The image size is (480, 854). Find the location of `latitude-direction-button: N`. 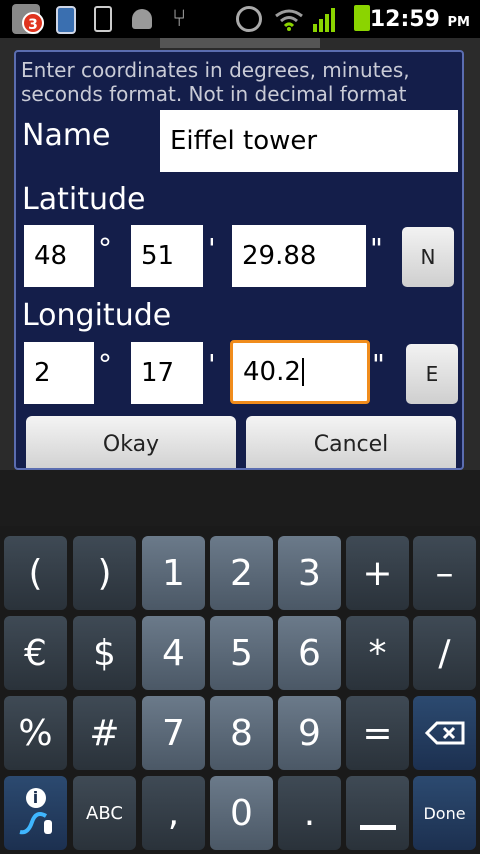

latitude-direction-button: N is located at coordinates (428, 257).